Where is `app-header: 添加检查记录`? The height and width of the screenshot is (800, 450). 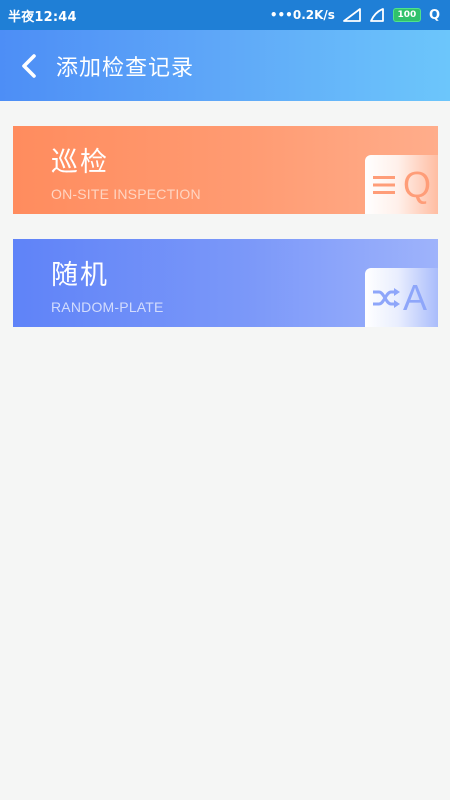 app-header: 添加检查记录 is located at coordinates (225, 65).